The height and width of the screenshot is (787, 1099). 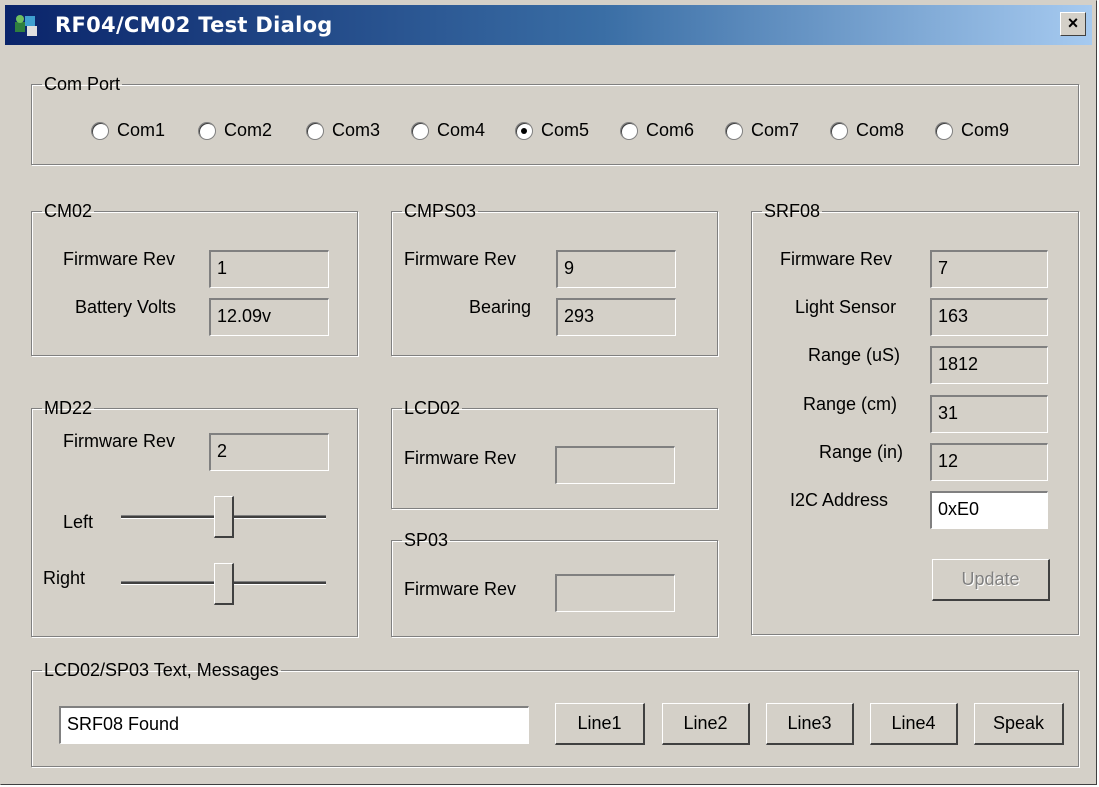 What do you see at coordinates (850, 404) in the screenshot?
I see `srf08-range-cm-label: Range (cm)` at bounding box center [850, 404].